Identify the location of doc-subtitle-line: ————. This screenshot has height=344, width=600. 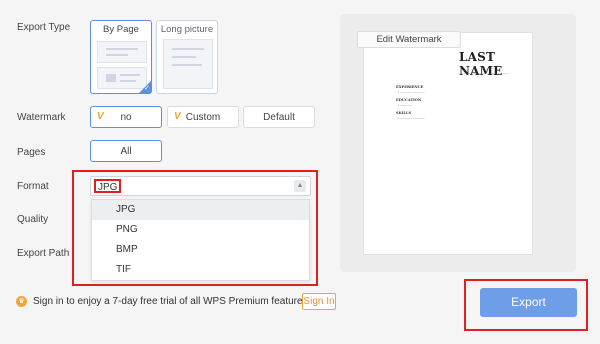
(487, 68).